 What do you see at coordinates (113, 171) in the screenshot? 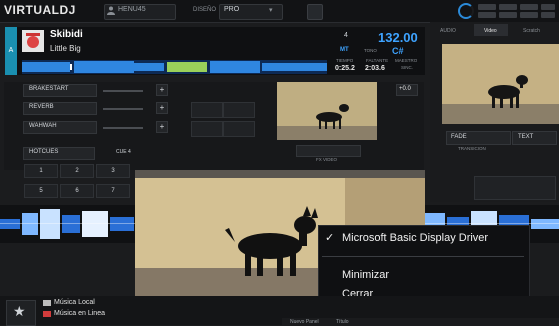
I see `pad-3: 3` at bounding box center [113, 171].